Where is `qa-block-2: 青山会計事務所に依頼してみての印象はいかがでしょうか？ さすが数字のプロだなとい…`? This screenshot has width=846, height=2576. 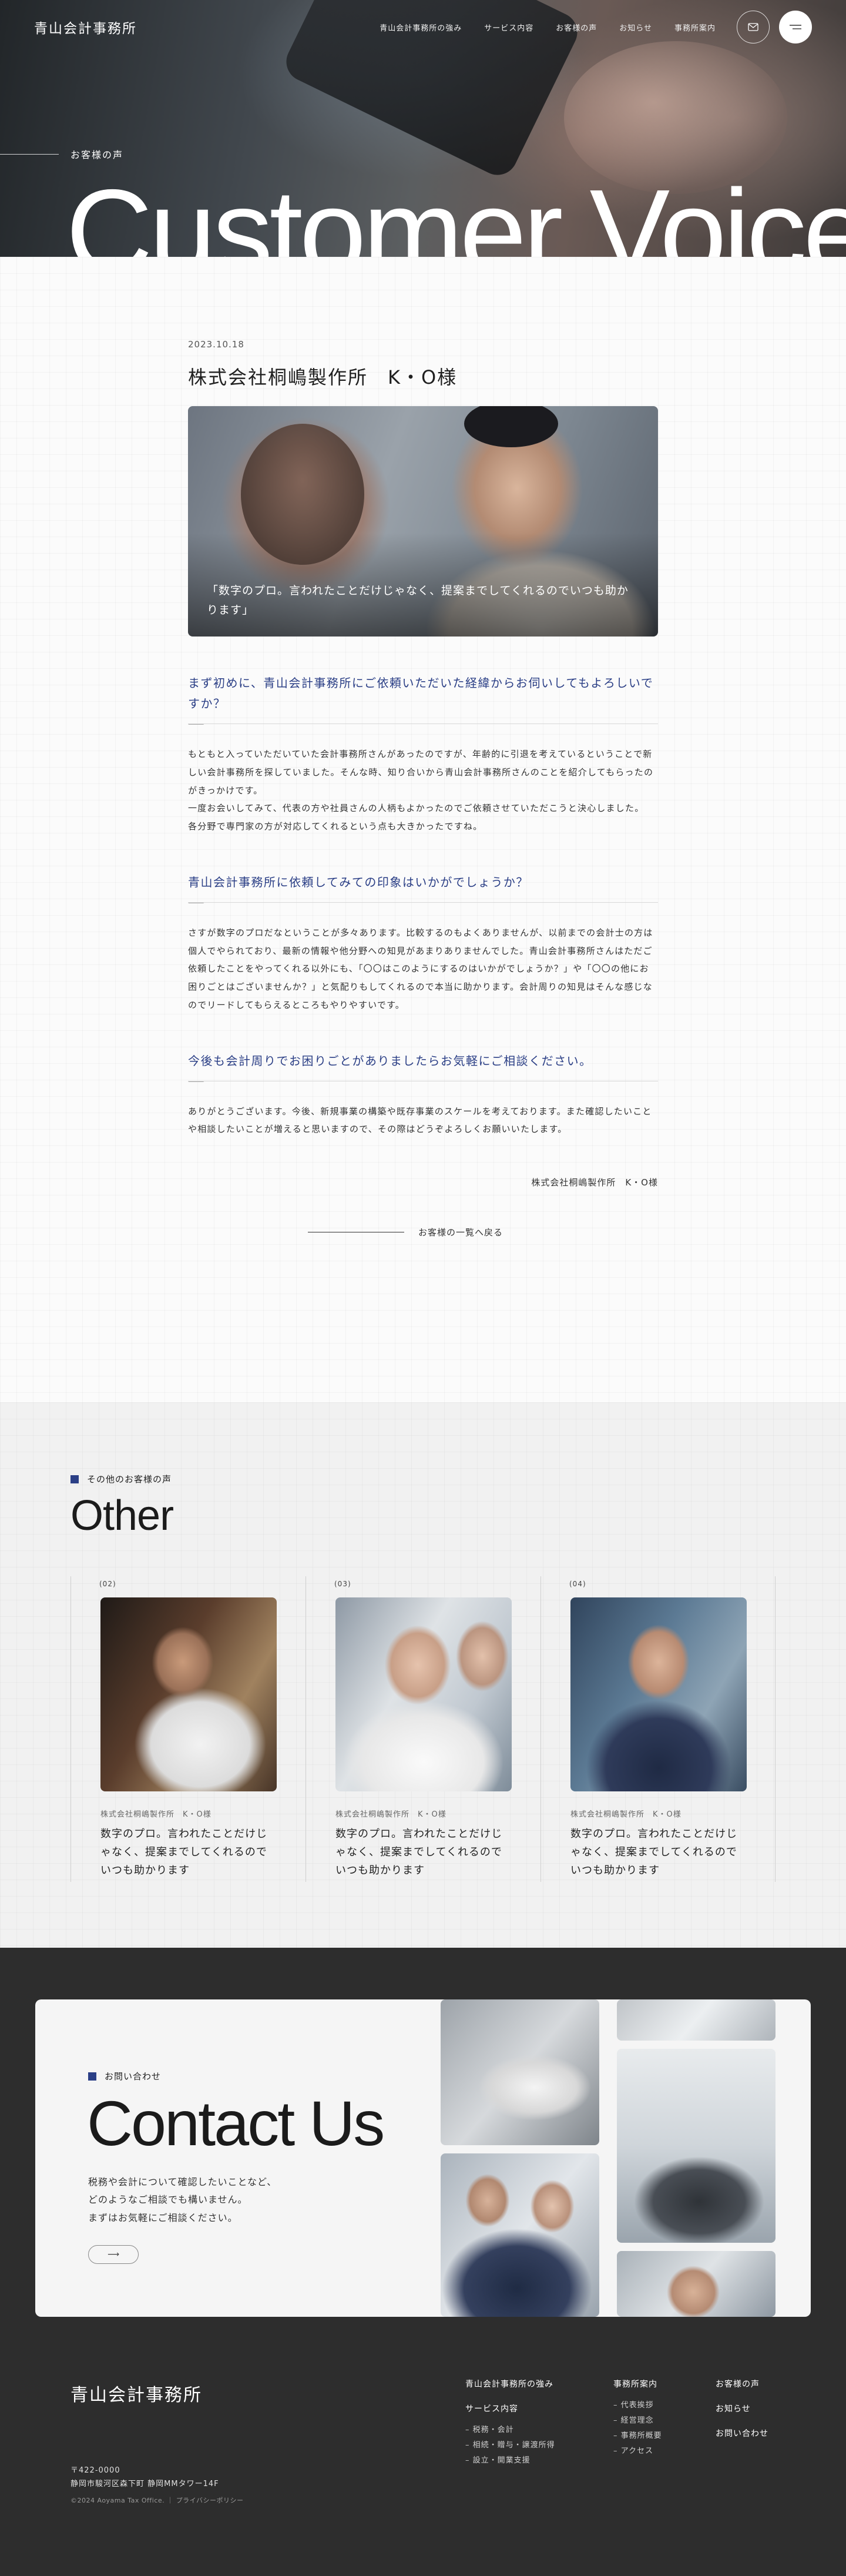
qa-block-2: 青山会計事務所に依頼してみての印象はいかがでしょうか？ さすが数字のプロだなとい… is located at coordinates (423, 943).